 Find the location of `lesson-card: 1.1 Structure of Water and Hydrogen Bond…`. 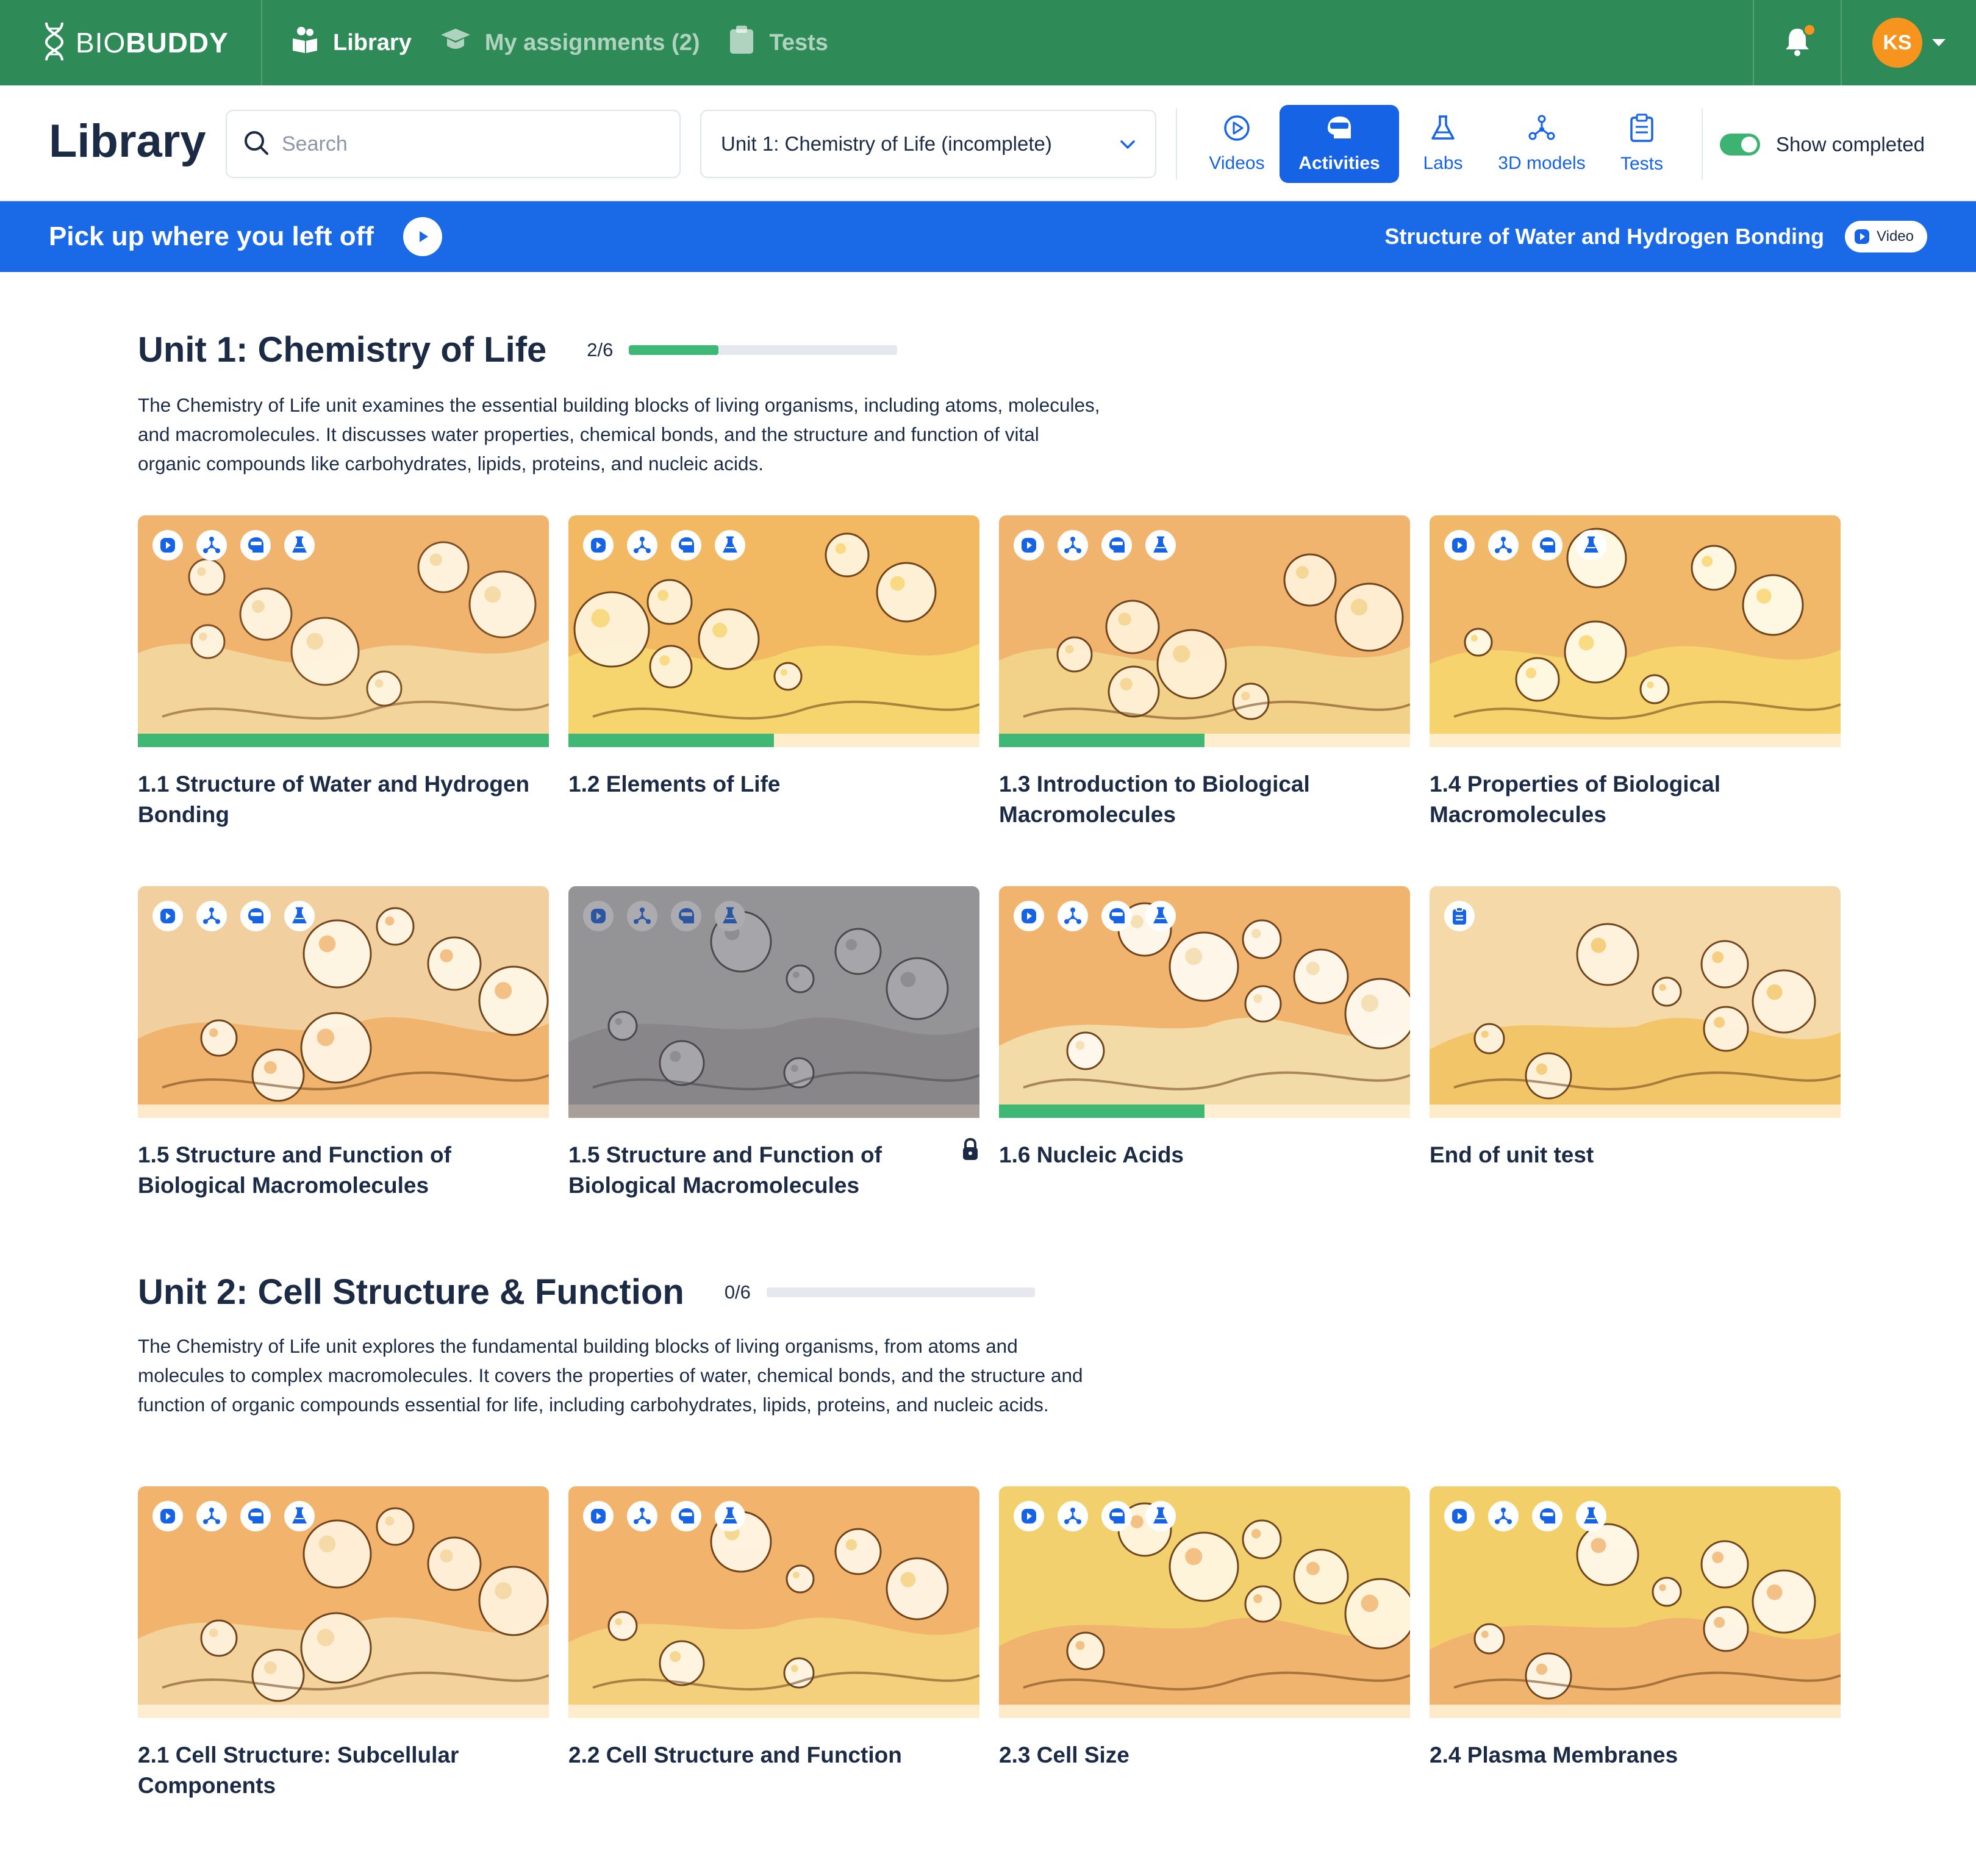

lesson-card: 1.1 Structure of Water and Hydrogen Bond… is located at coordinates (343, 672).